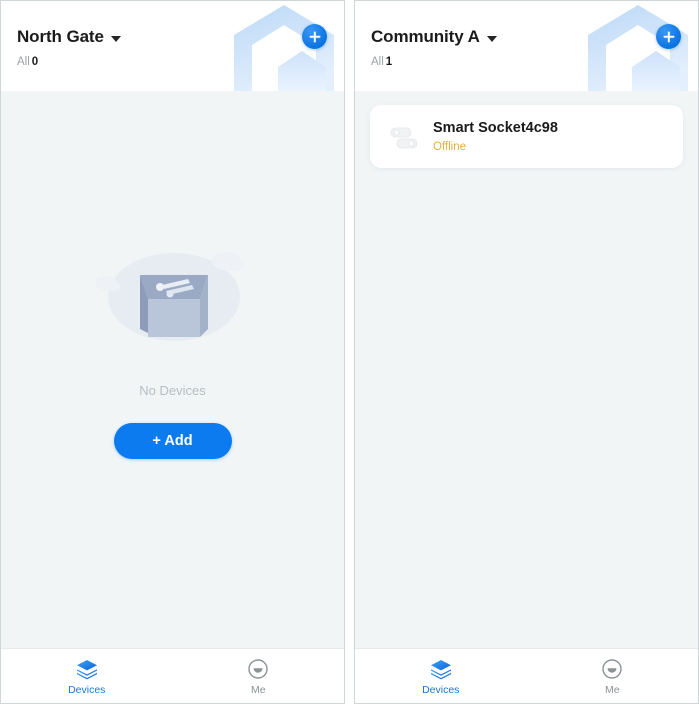 The width and height of the screenshot is (699, 704). Describe the element at coordinates (404, 137) in the screenshot. I see `smart-socket-icon` at that location.